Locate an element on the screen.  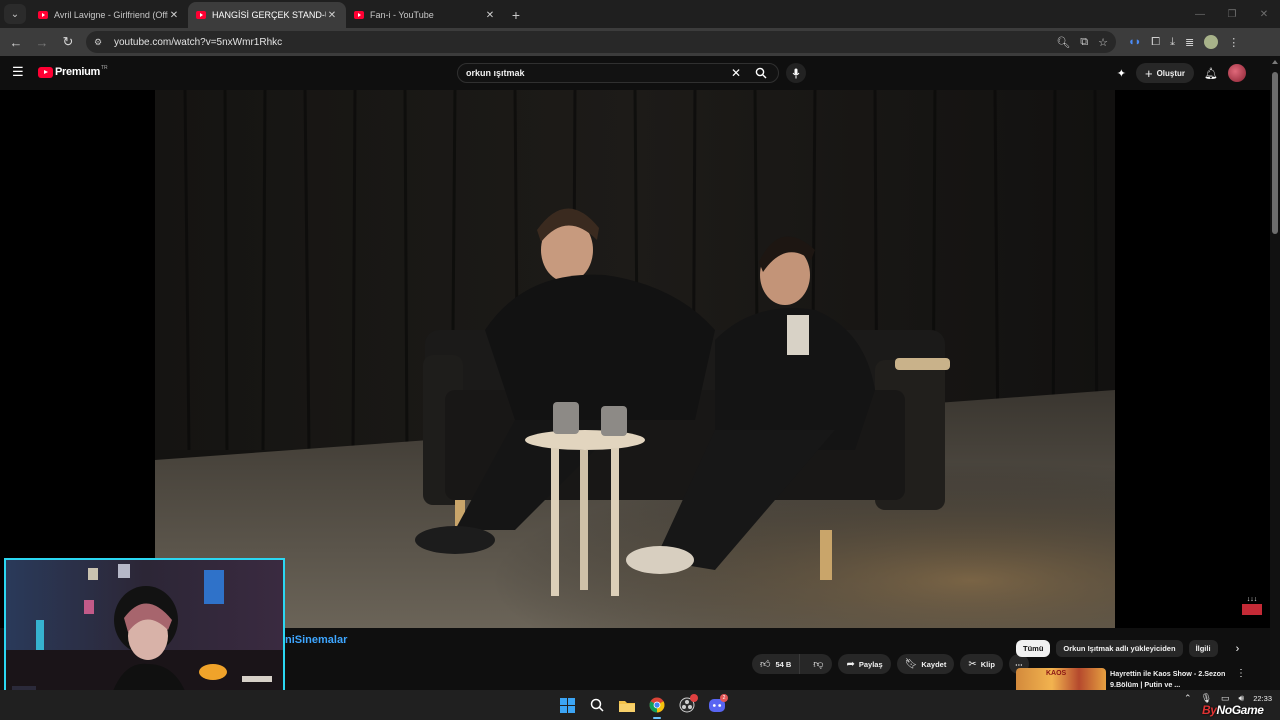
tab-avril: Avril Lavigne - Girlfriend (Offici ✕ is located at coordinates (109, 15).